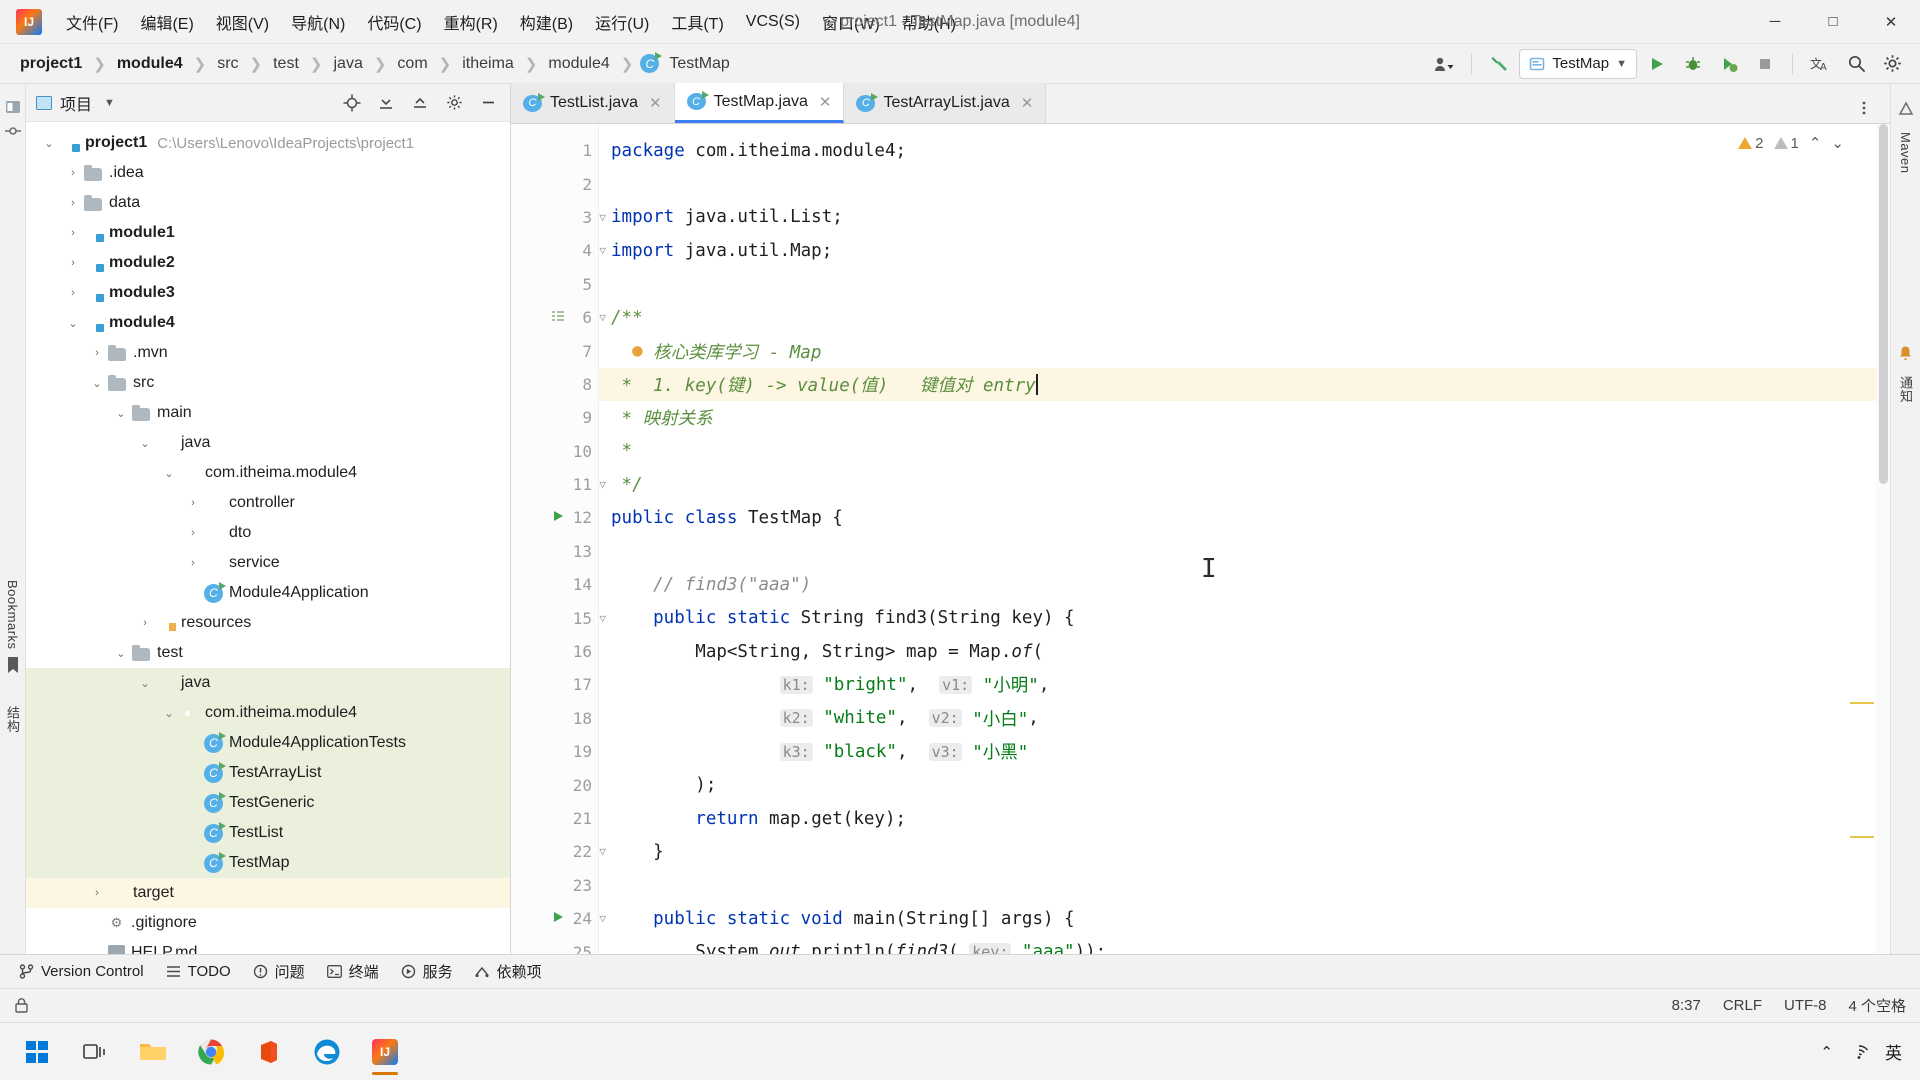  Describe the element at coordinates (1244, 451) in the screenshot. I see `code-line: *` at that location.